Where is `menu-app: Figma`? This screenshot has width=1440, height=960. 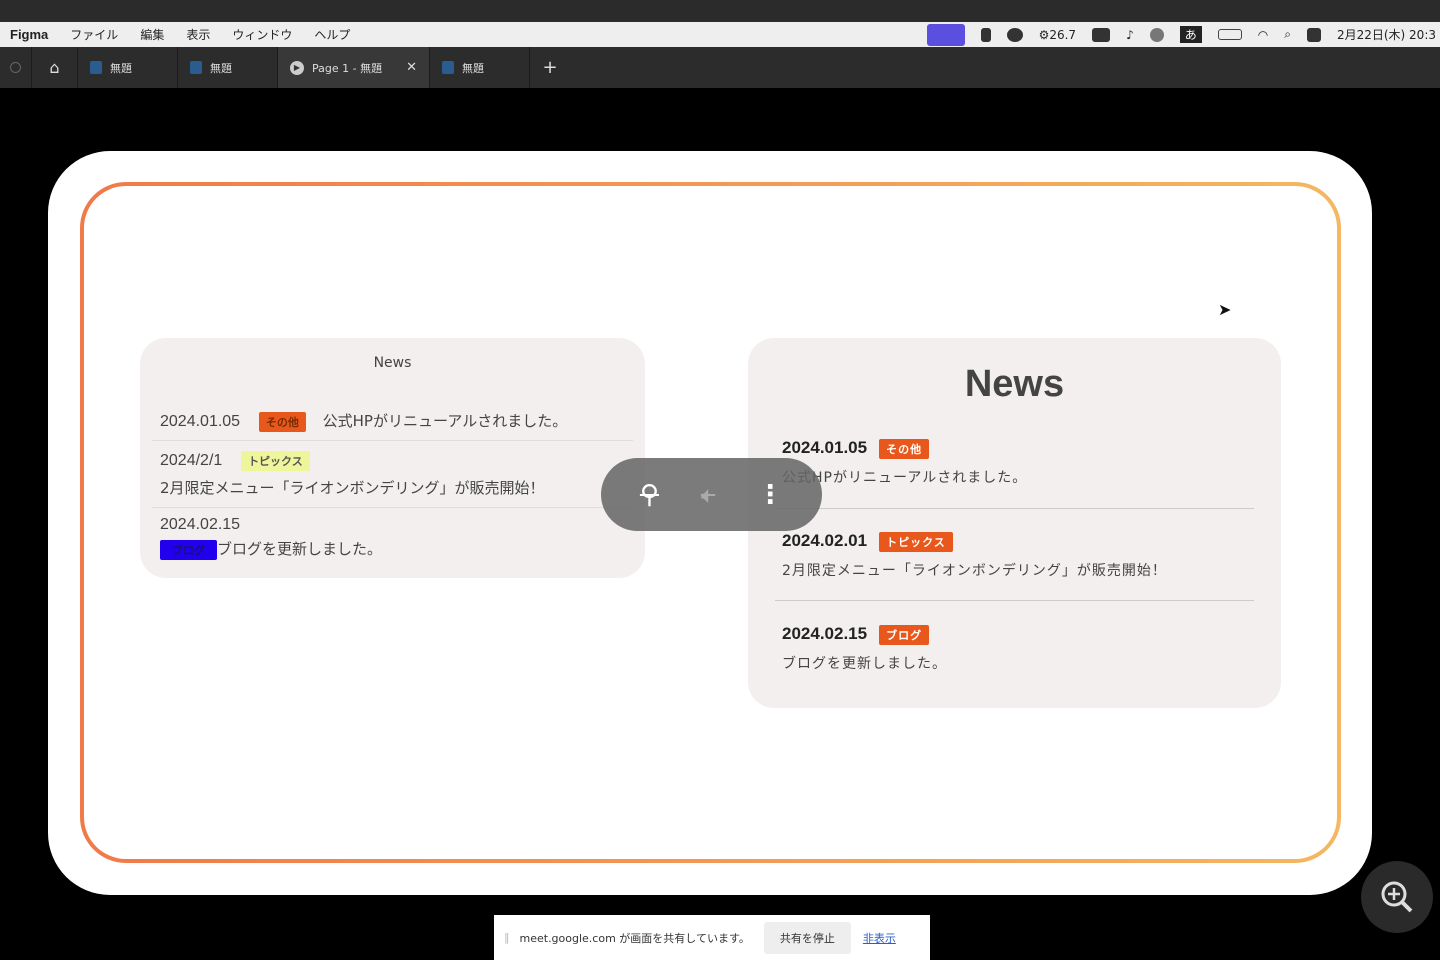 menu-app: Figma is located at coordinates (29, 34).